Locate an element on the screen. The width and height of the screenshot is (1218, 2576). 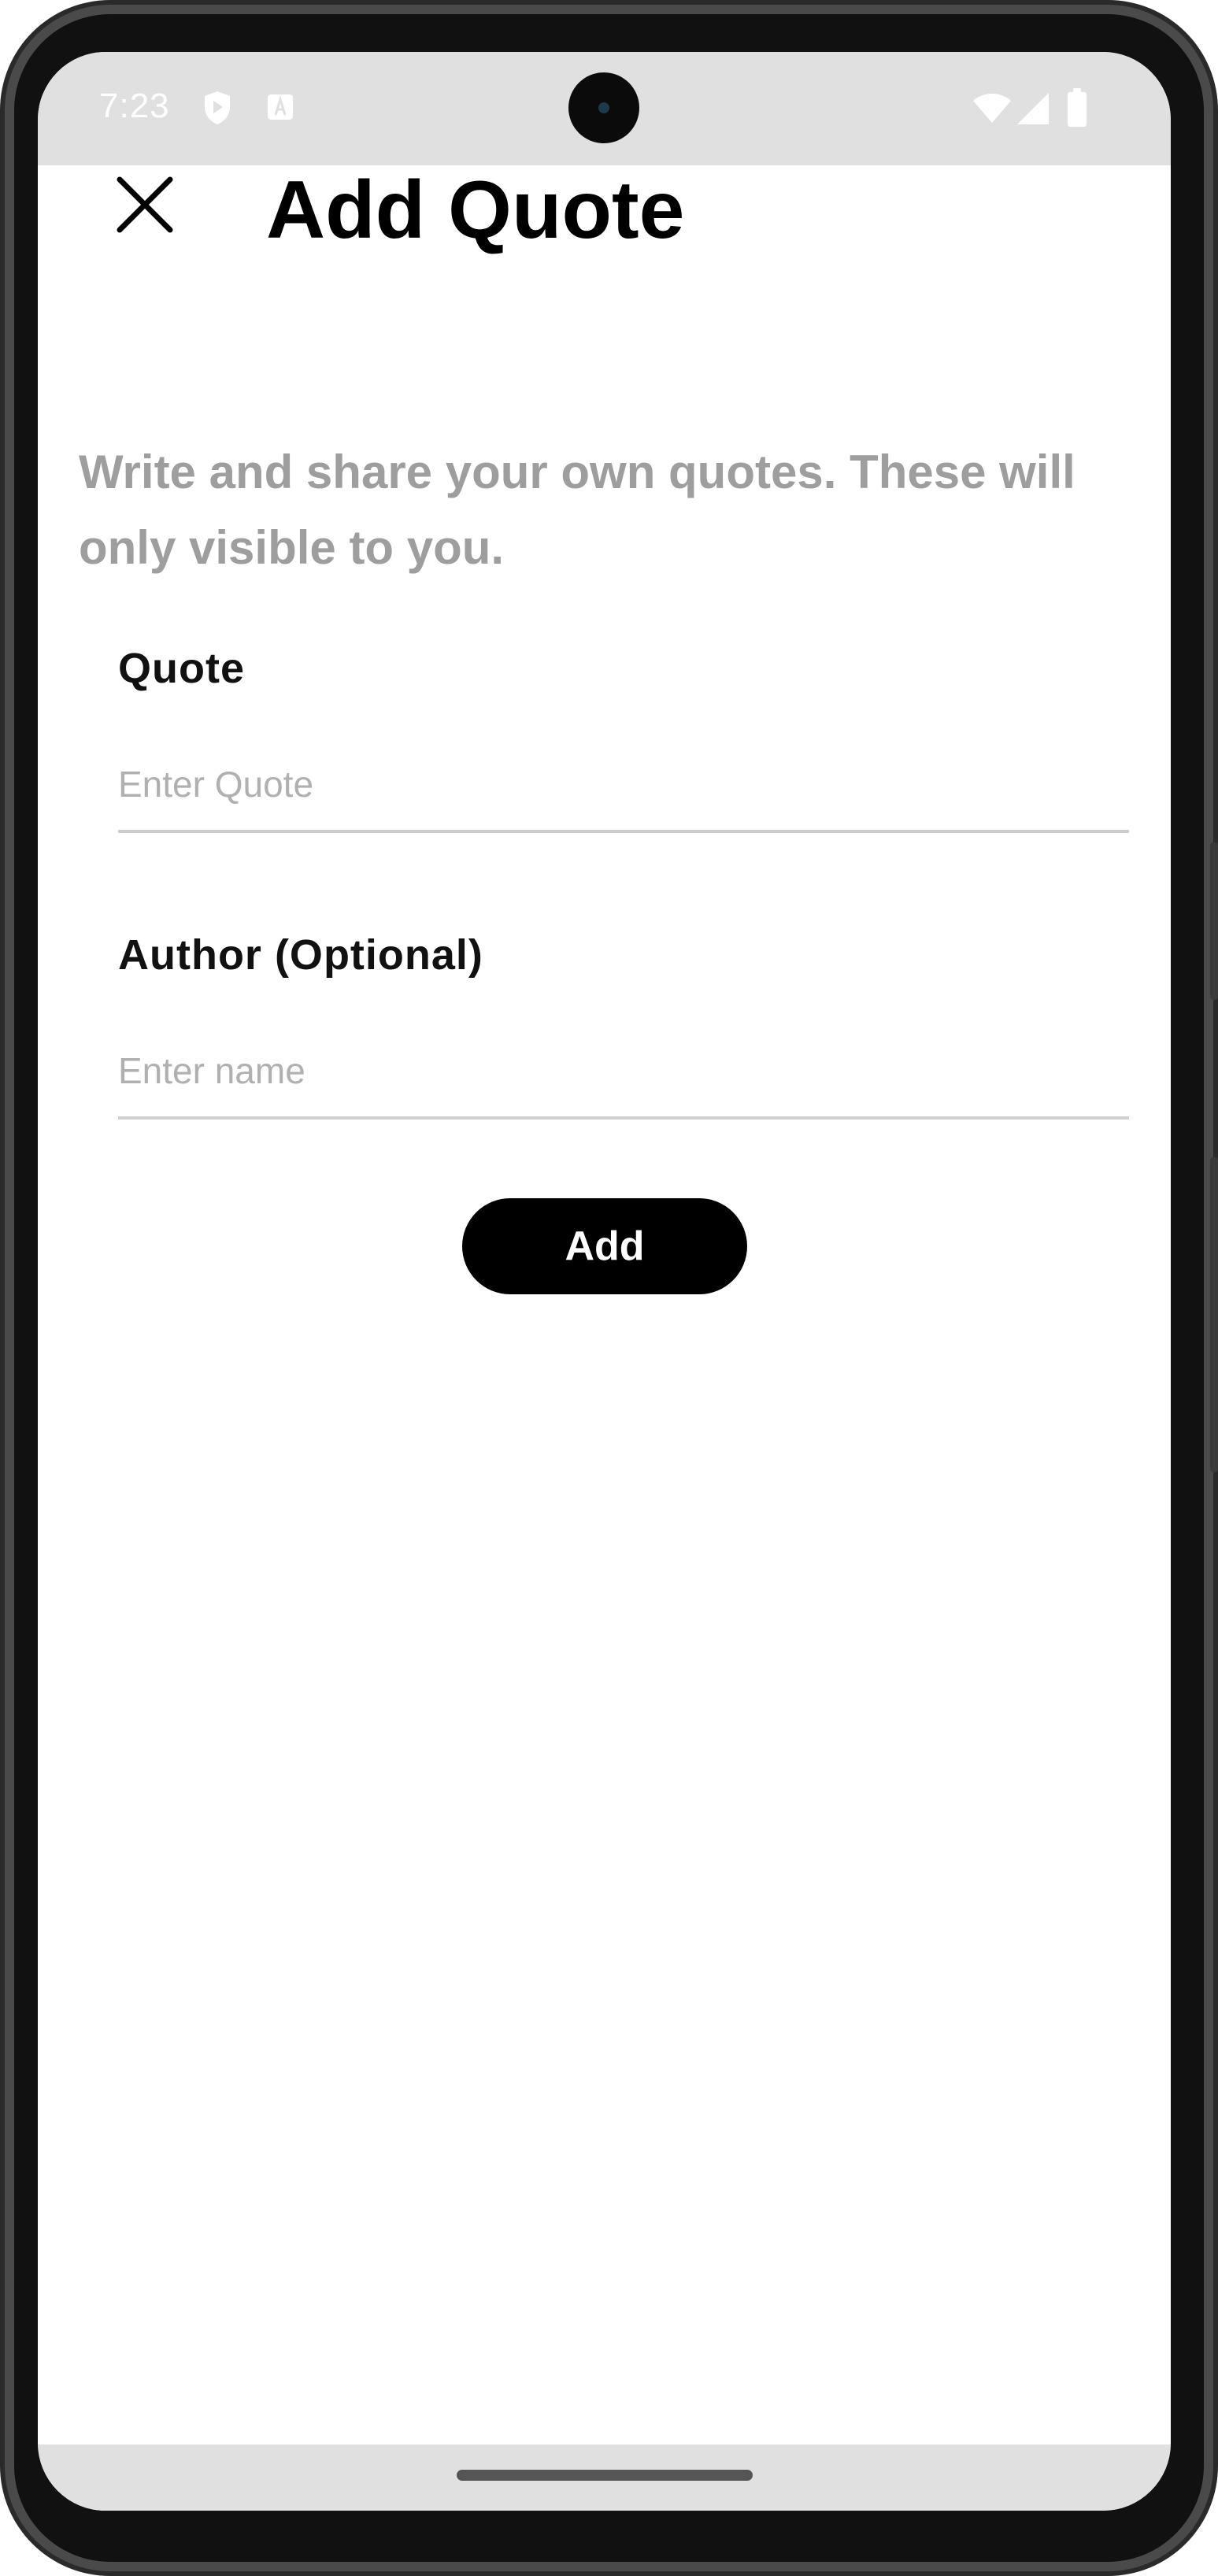
wifi-icon is located at coordinates (992, 108).